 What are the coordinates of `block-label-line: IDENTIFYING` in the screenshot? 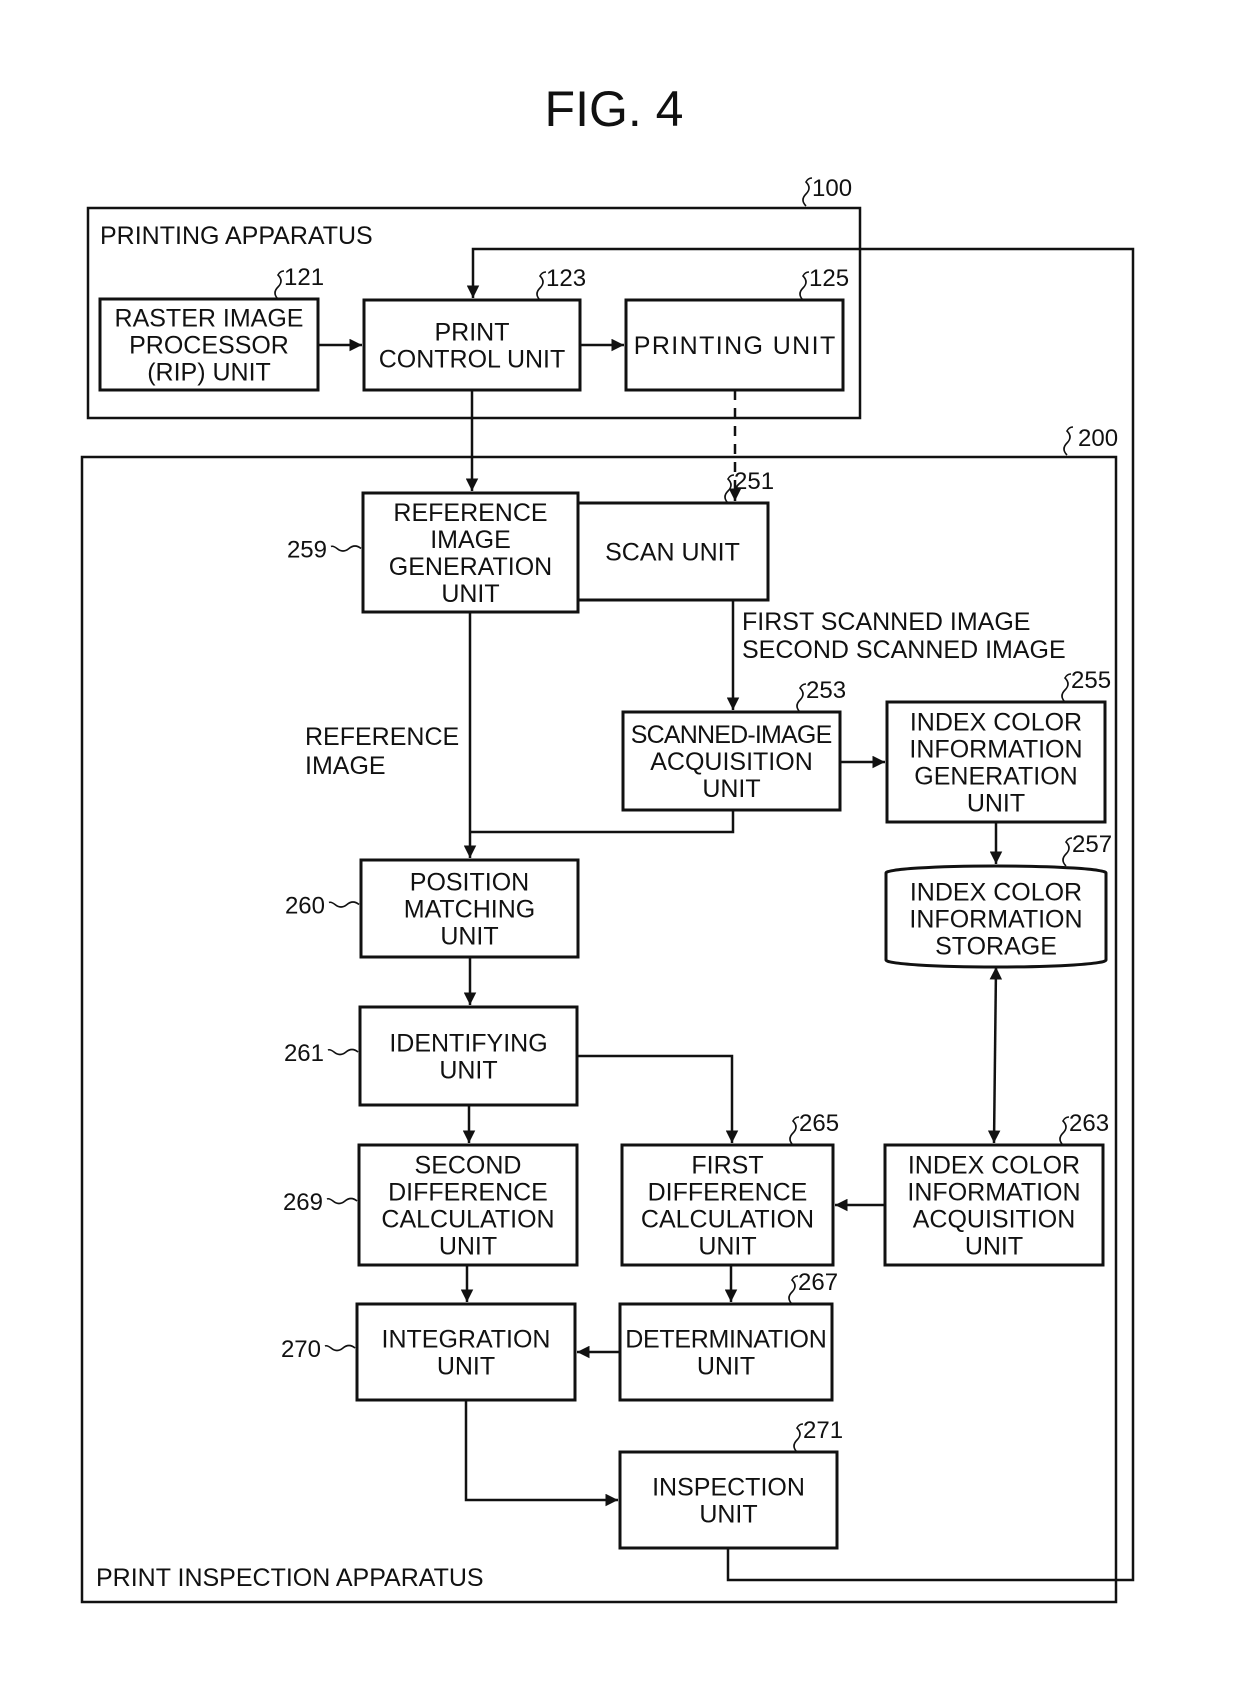 It's located at (468, 1044).